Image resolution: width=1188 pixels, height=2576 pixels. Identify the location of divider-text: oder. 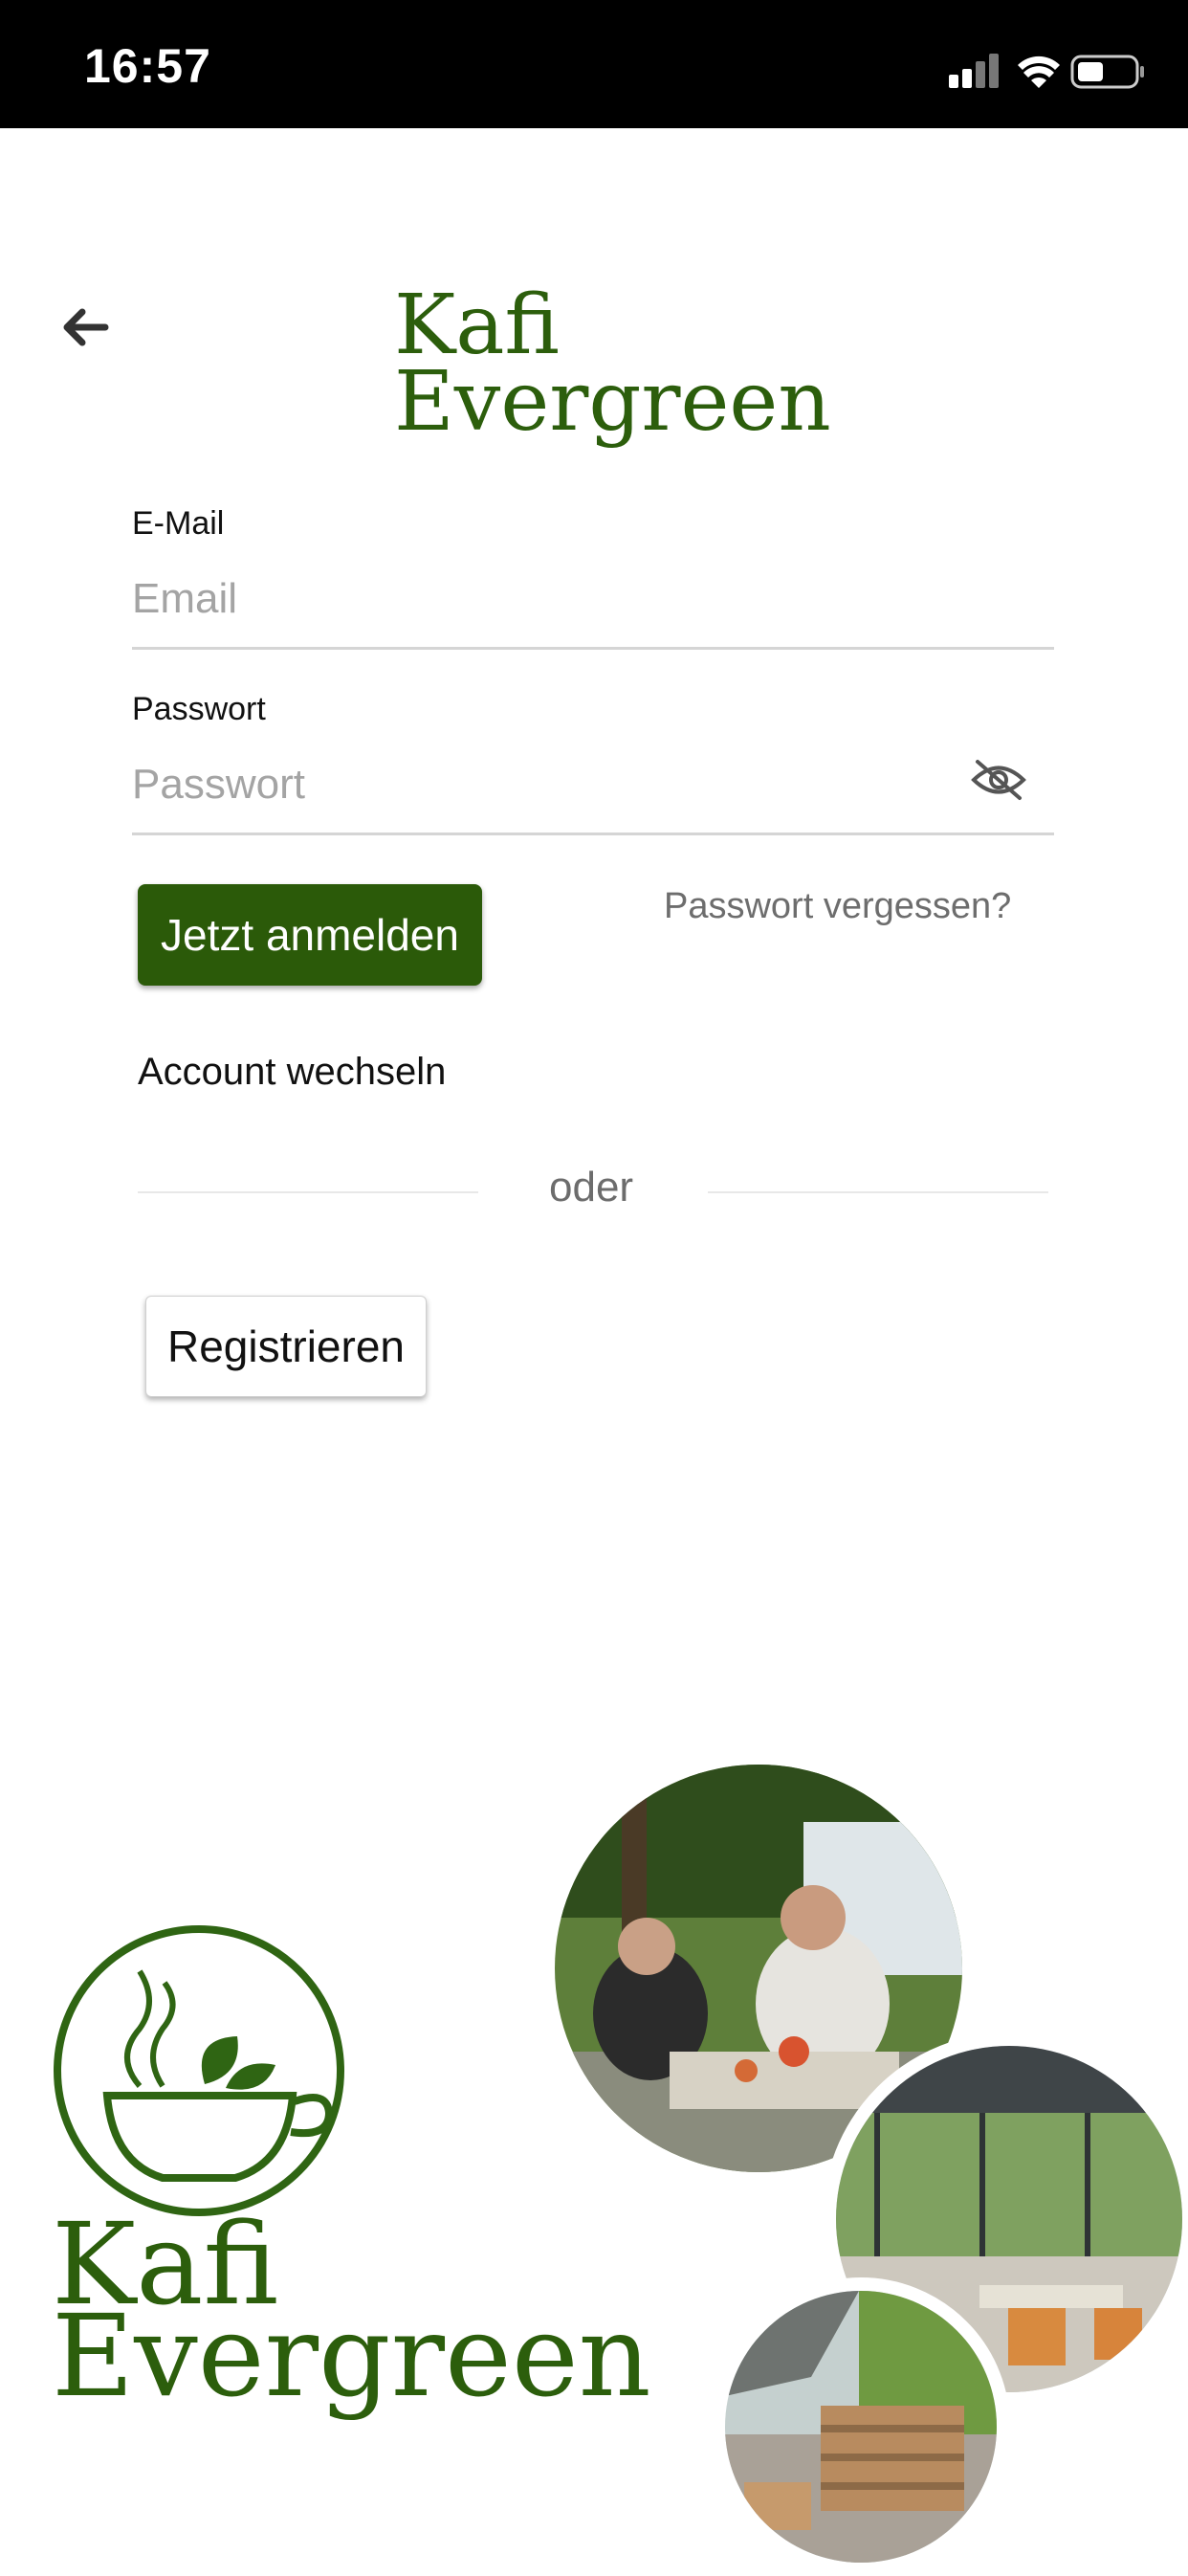
(591, 1187).